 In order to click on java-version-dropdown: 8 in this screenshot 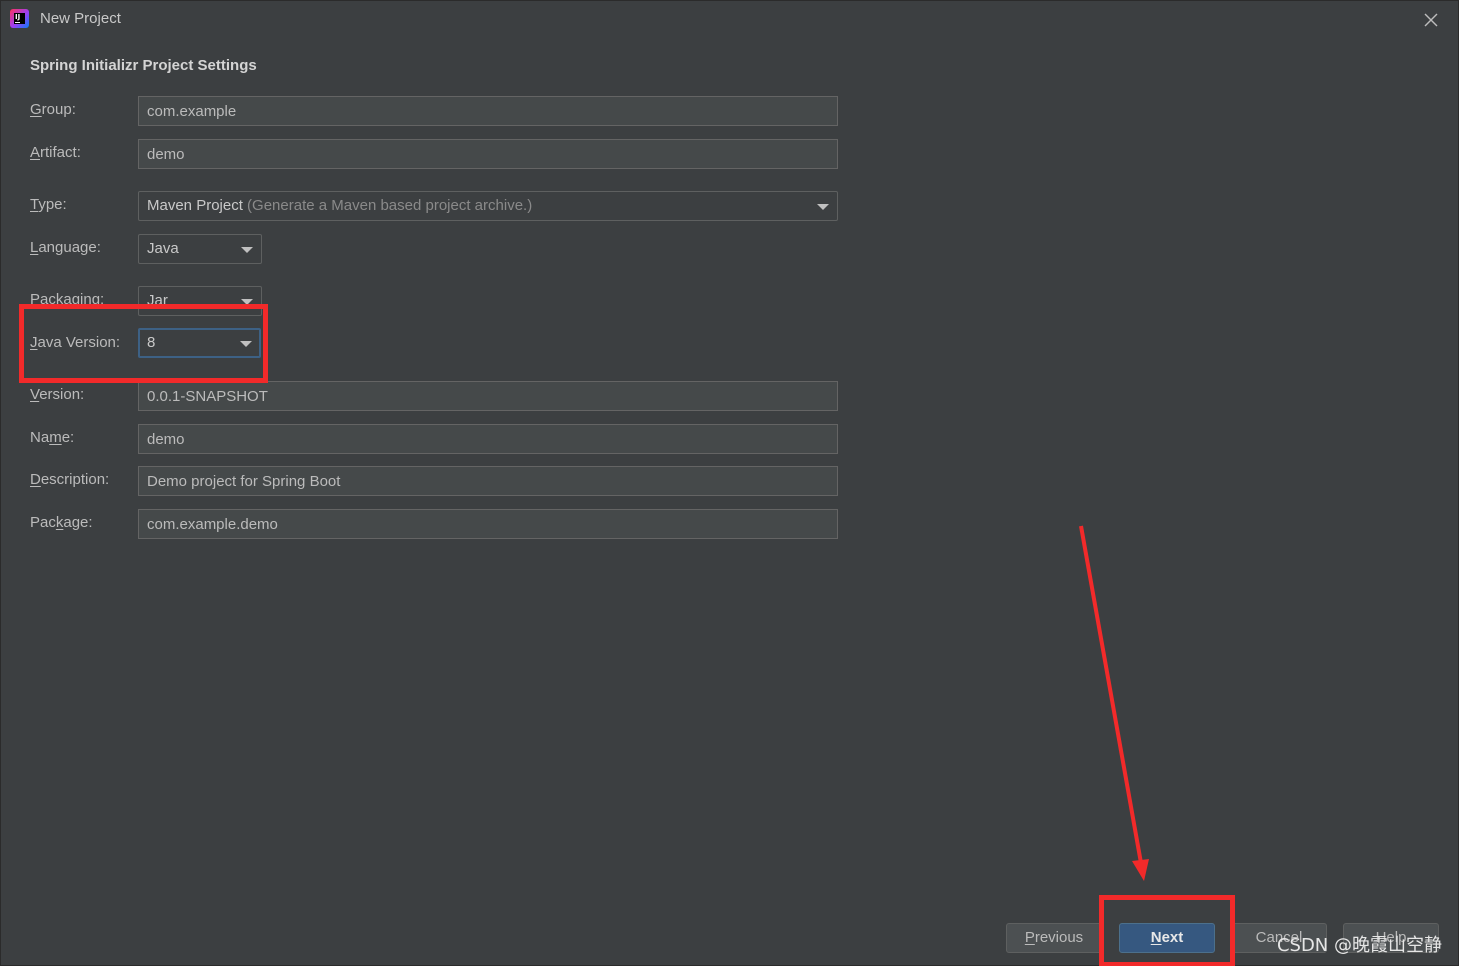, I will do `click(199, 343)`.